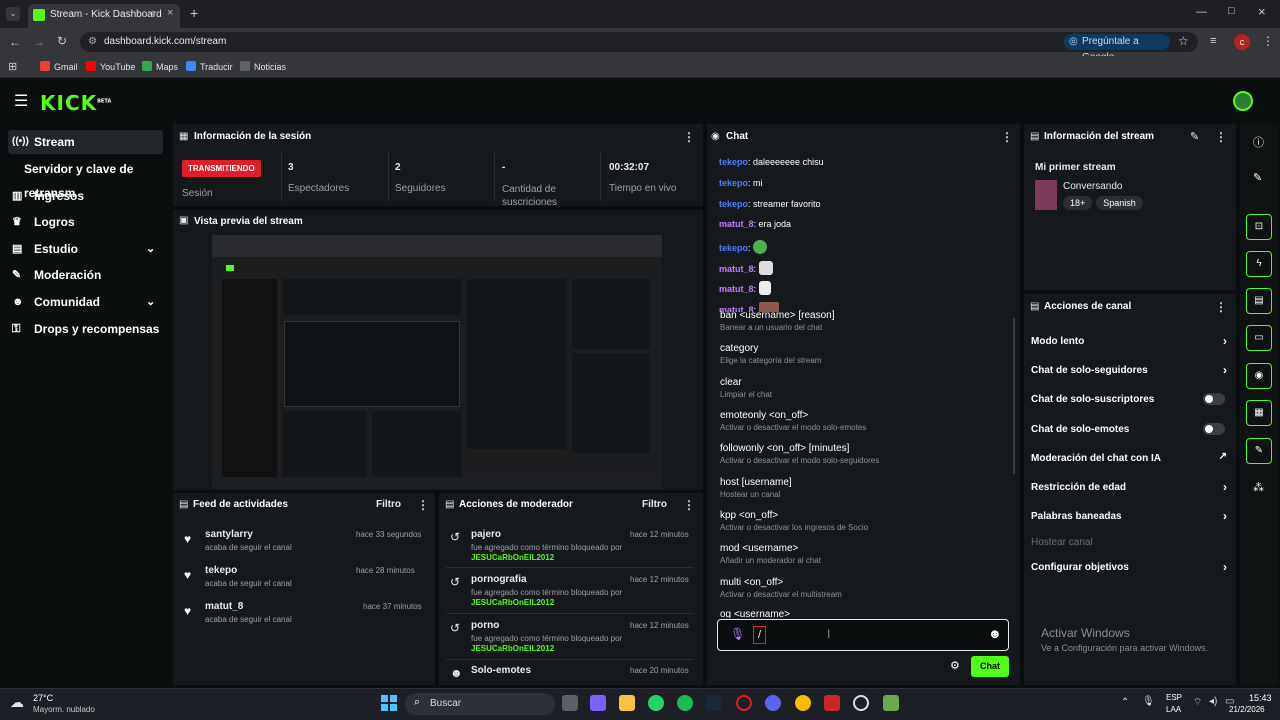 The height and width of the screenshot is (720, 1280). I want to click on subs-only-toggle, so click(1214, 399).